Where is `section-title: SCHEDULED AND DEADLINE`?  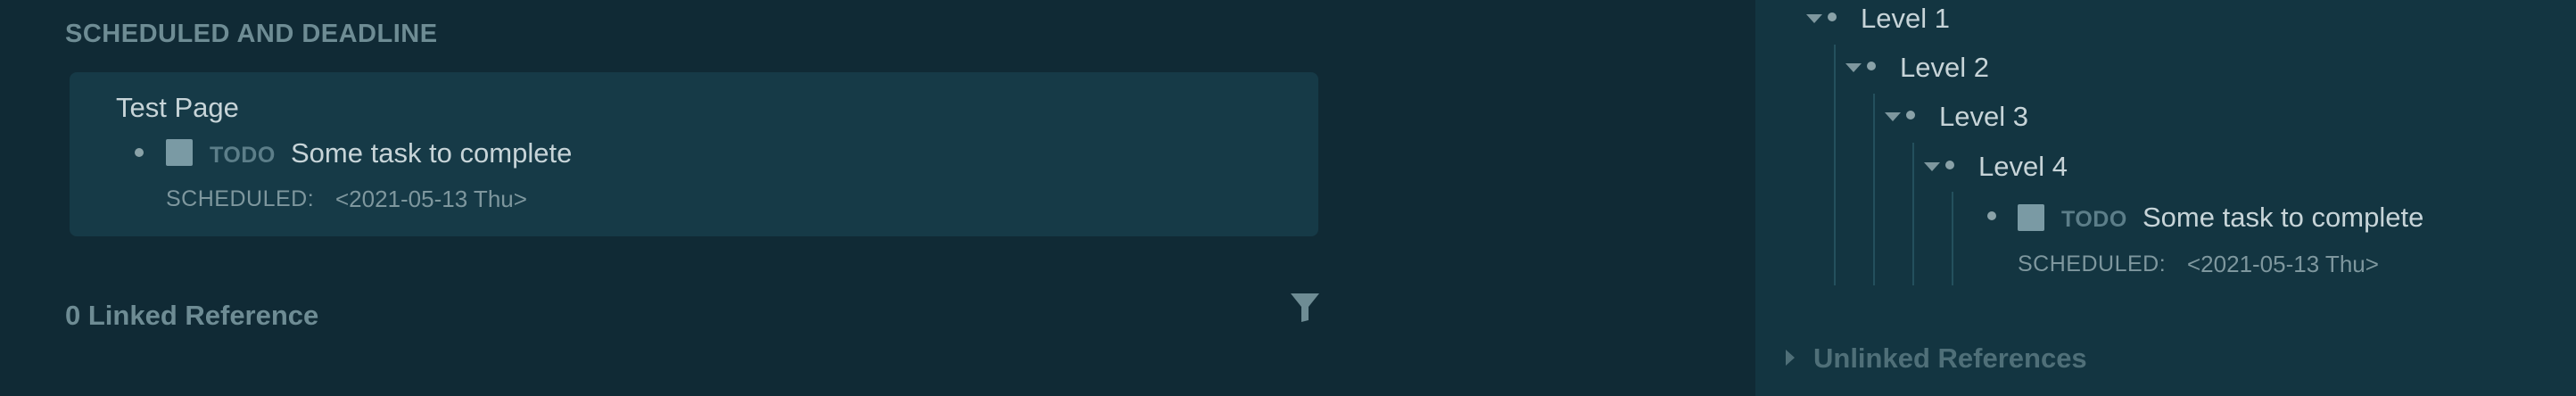
section-title: SCHEDULED AND DEADLINE is located at coordinates (252, 34).